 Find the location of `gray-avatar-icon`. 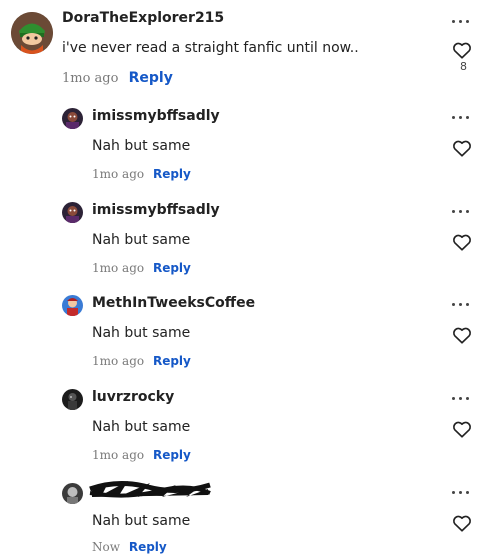

gray-avatar-icon is located at coordinates (72, 493).